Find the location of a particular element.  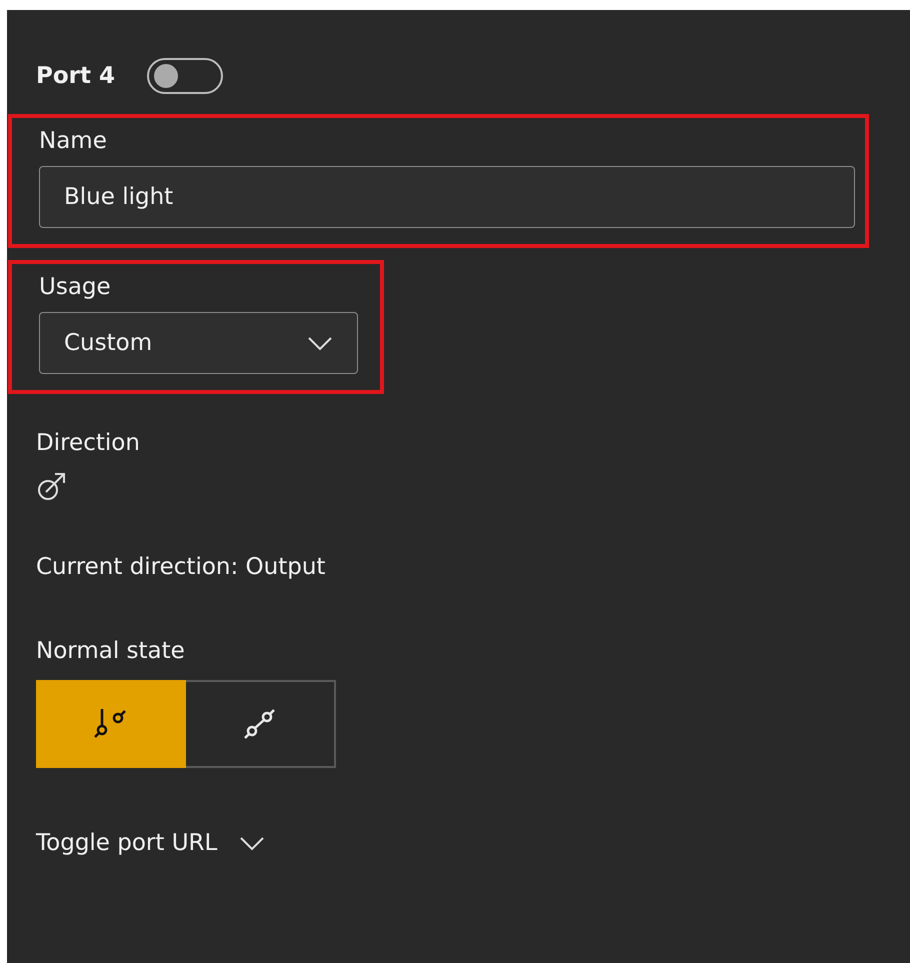

normal-state-label: Normal state is located at coordinates (111, 651).